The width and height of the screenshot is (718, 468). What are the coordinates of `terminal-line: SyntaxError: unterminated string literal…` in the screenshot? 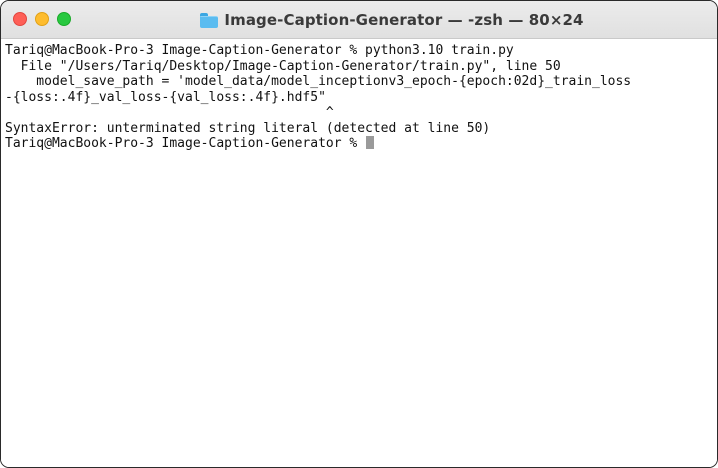 It's located at (248, 128).